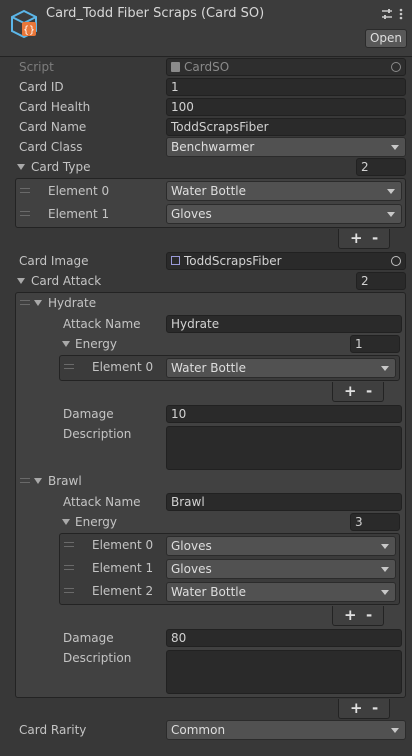 The image size is (412, 756). Describe the element at coordinates (54, 261) in the screenshot. I see `card-image-label: Card Image` at that location.